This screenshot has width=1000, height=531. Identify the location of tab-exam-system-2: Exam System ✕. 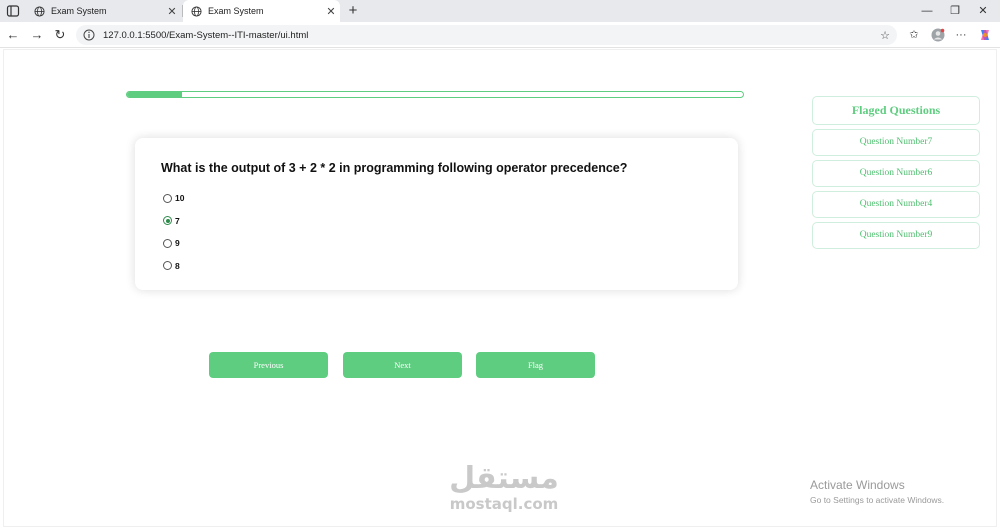
(261, 11).